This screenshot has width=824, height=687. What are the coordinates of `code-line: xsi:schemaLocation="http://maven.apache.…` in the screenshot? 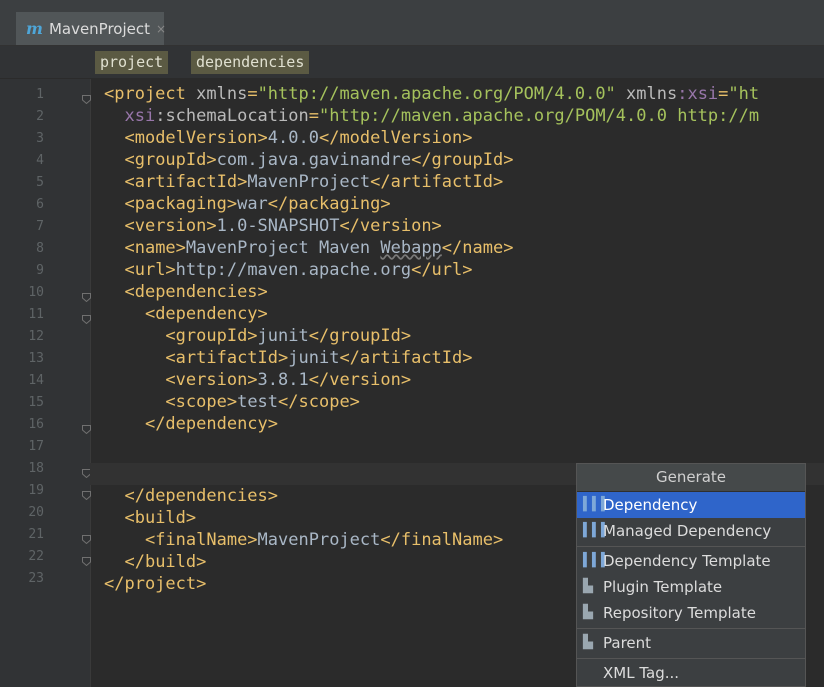 It's located at (442, 116).